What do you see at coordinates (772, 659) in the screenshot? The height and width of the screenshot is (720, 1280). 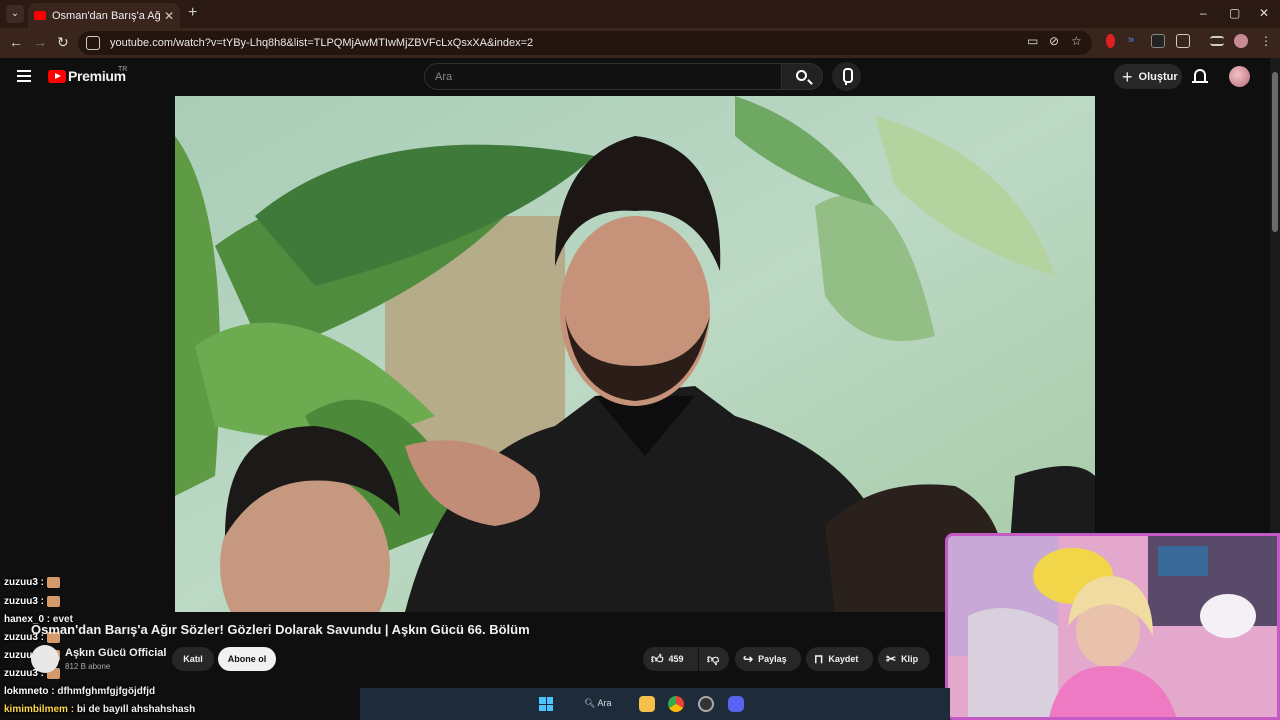 I see `share-label: Paylaş` at bounding box center [772, 659].